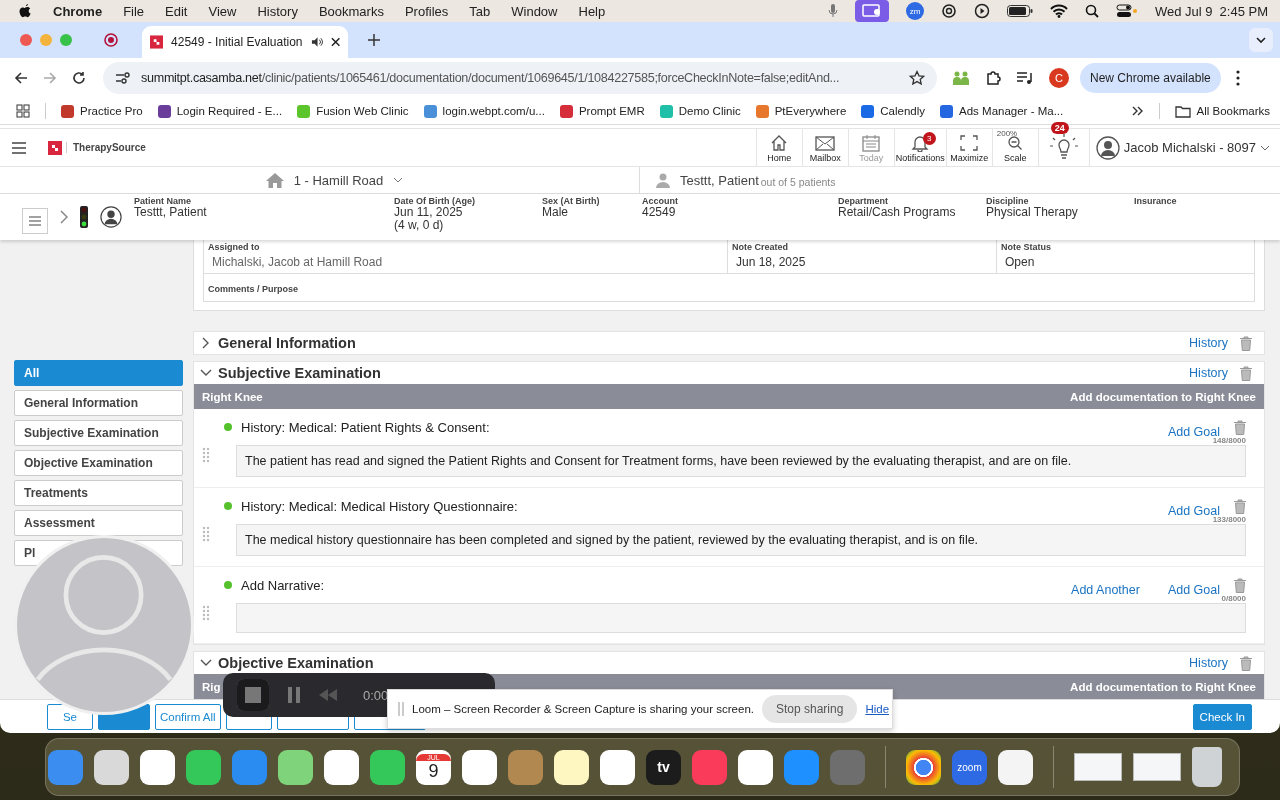 The width and height of the screenshot is (1280, 800). What do you see at coordinates (893, 111) in the screenshot?
I see `bookmark-link: Calendly` at bounding box center [893, 111].